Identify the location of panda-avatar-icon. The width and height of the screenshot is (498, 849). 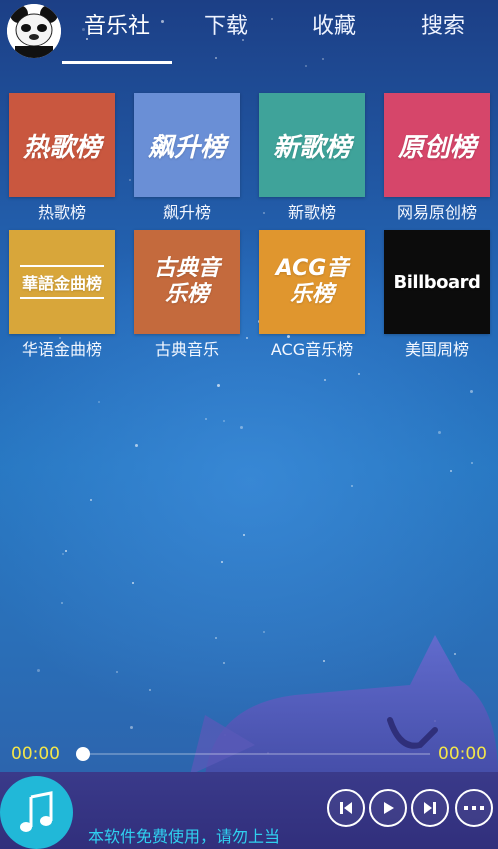
(34, 31).